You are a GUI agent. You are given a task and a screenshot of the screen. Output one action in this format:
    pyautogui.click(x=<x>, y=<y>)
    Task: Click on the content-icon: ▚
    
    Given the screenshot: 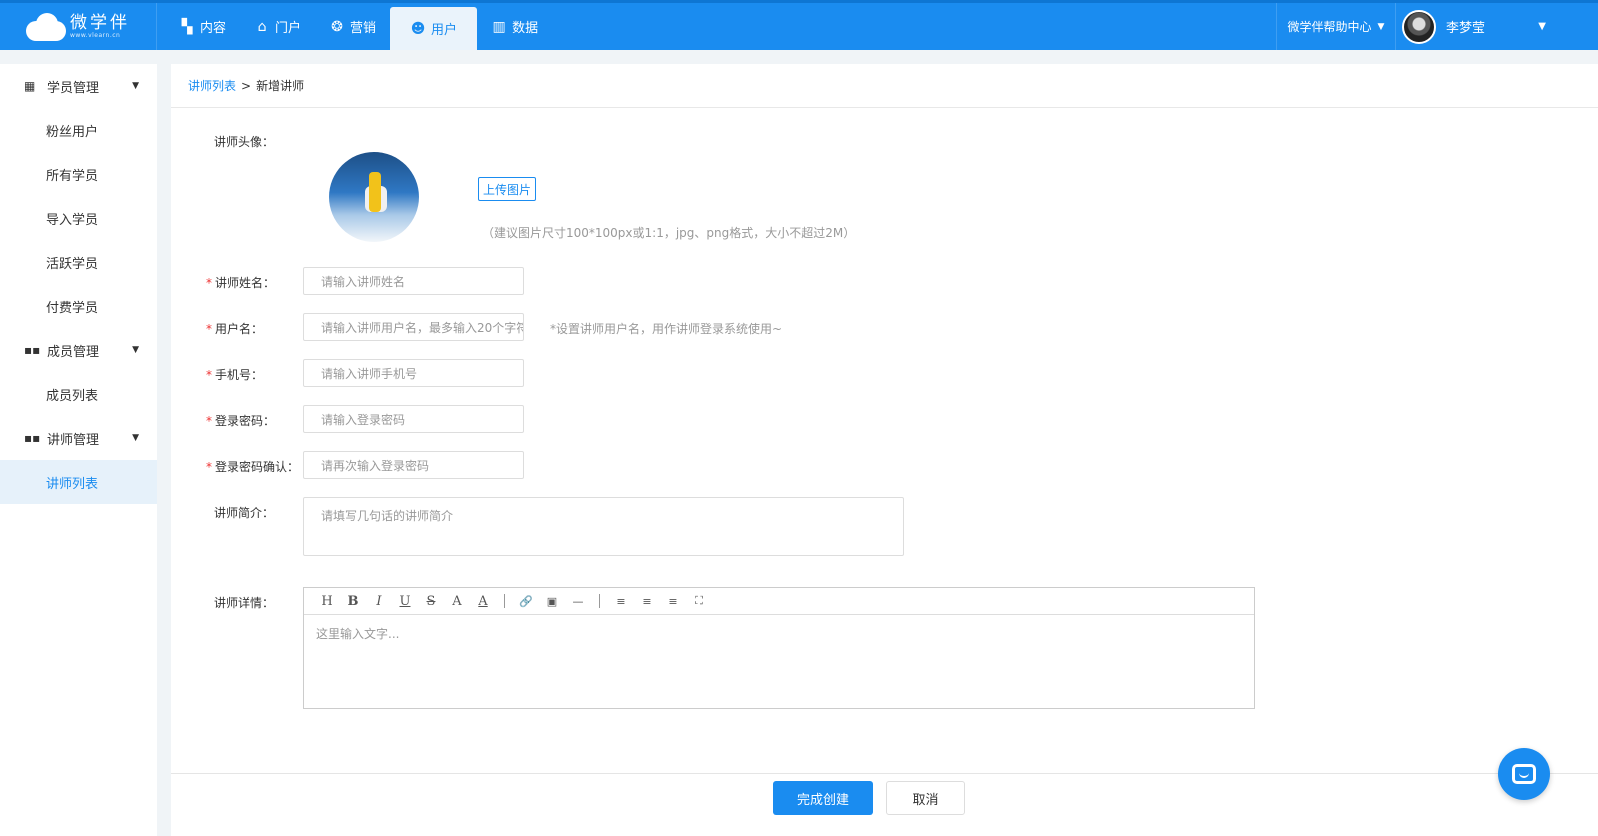 What is the action you would take?
    pyautogui.click(x=187, y=26)
    